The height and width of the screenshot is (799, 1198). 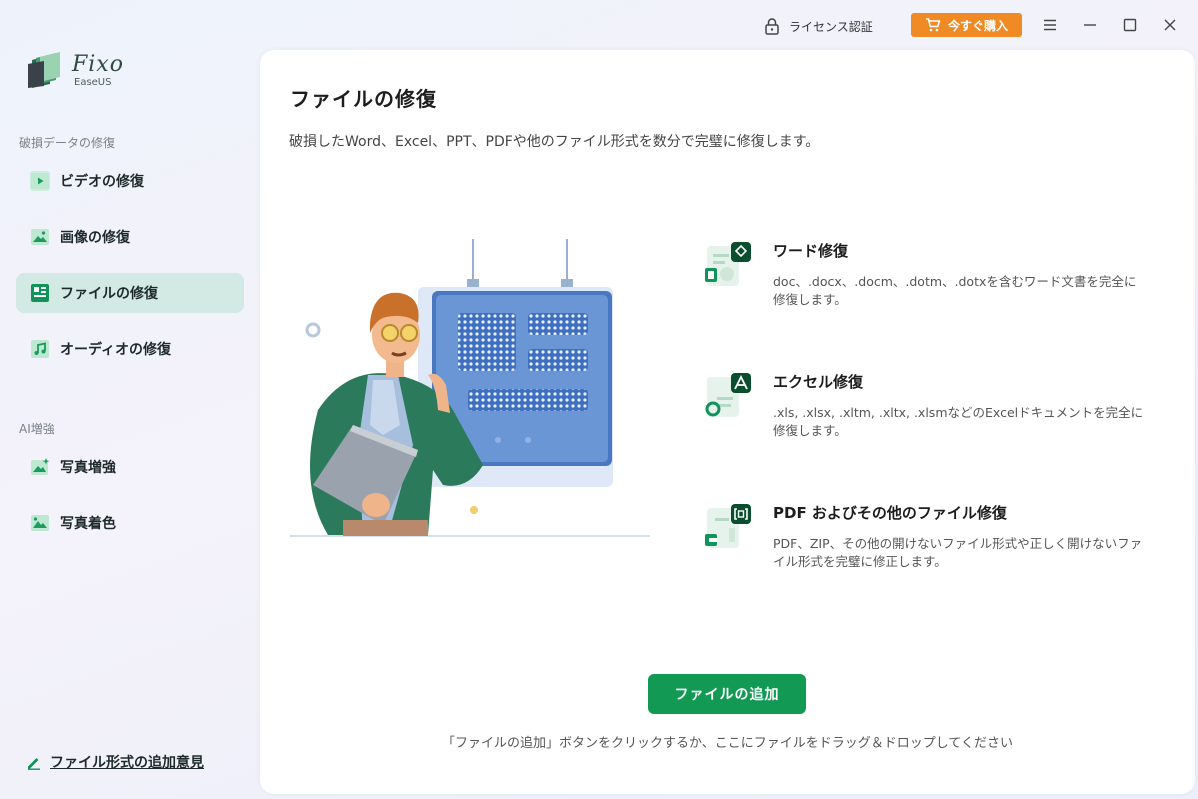 What do you see at coordinates (728, 264) in the screenshot?
I see `word-repair-icon` at bounding box center [728, 264].